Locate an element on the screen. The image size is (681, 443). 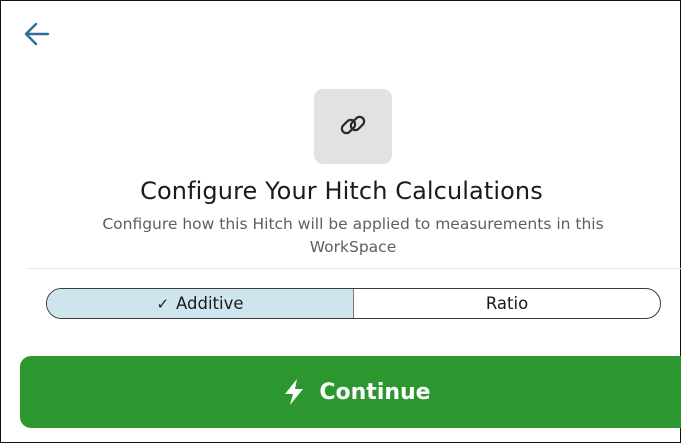
ratio-option-label: Ratio is located at coordinates (507, 303).